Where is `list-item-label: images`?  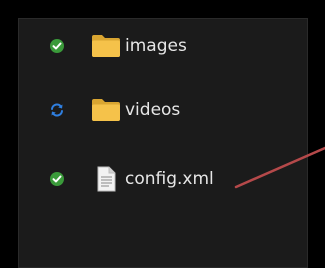
list-item-label: images is located at coordinates (156, 46).